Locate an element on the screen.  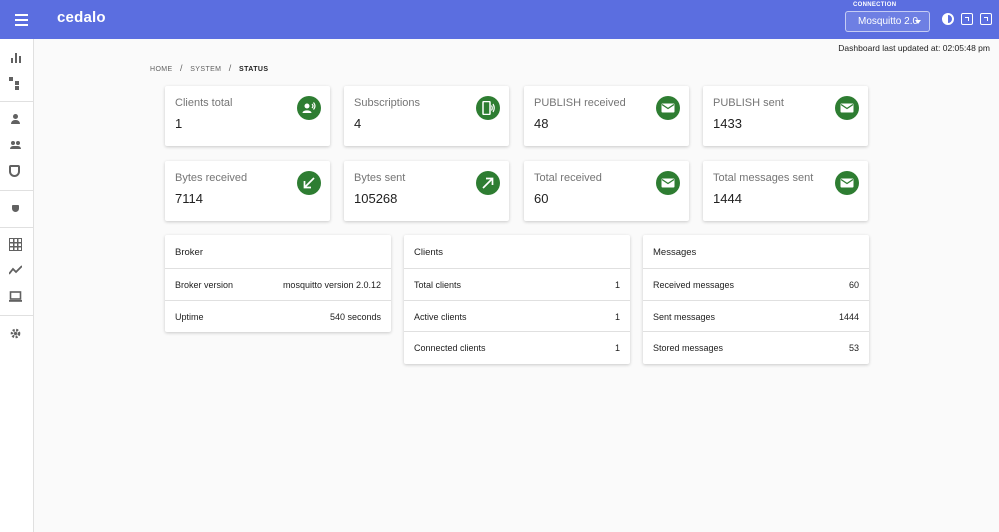
connection-select-value: Mosquitto 2.0 is located at coordinates (888, 21).